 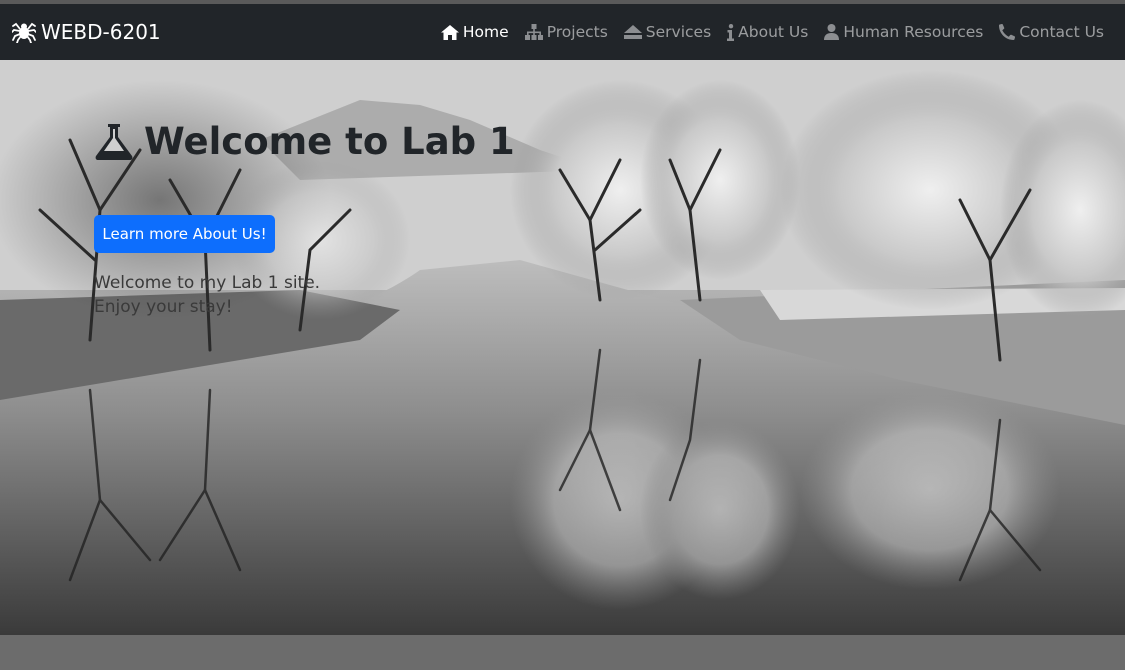 I want to click on nav-services: Services, so click(x=667, y=32).